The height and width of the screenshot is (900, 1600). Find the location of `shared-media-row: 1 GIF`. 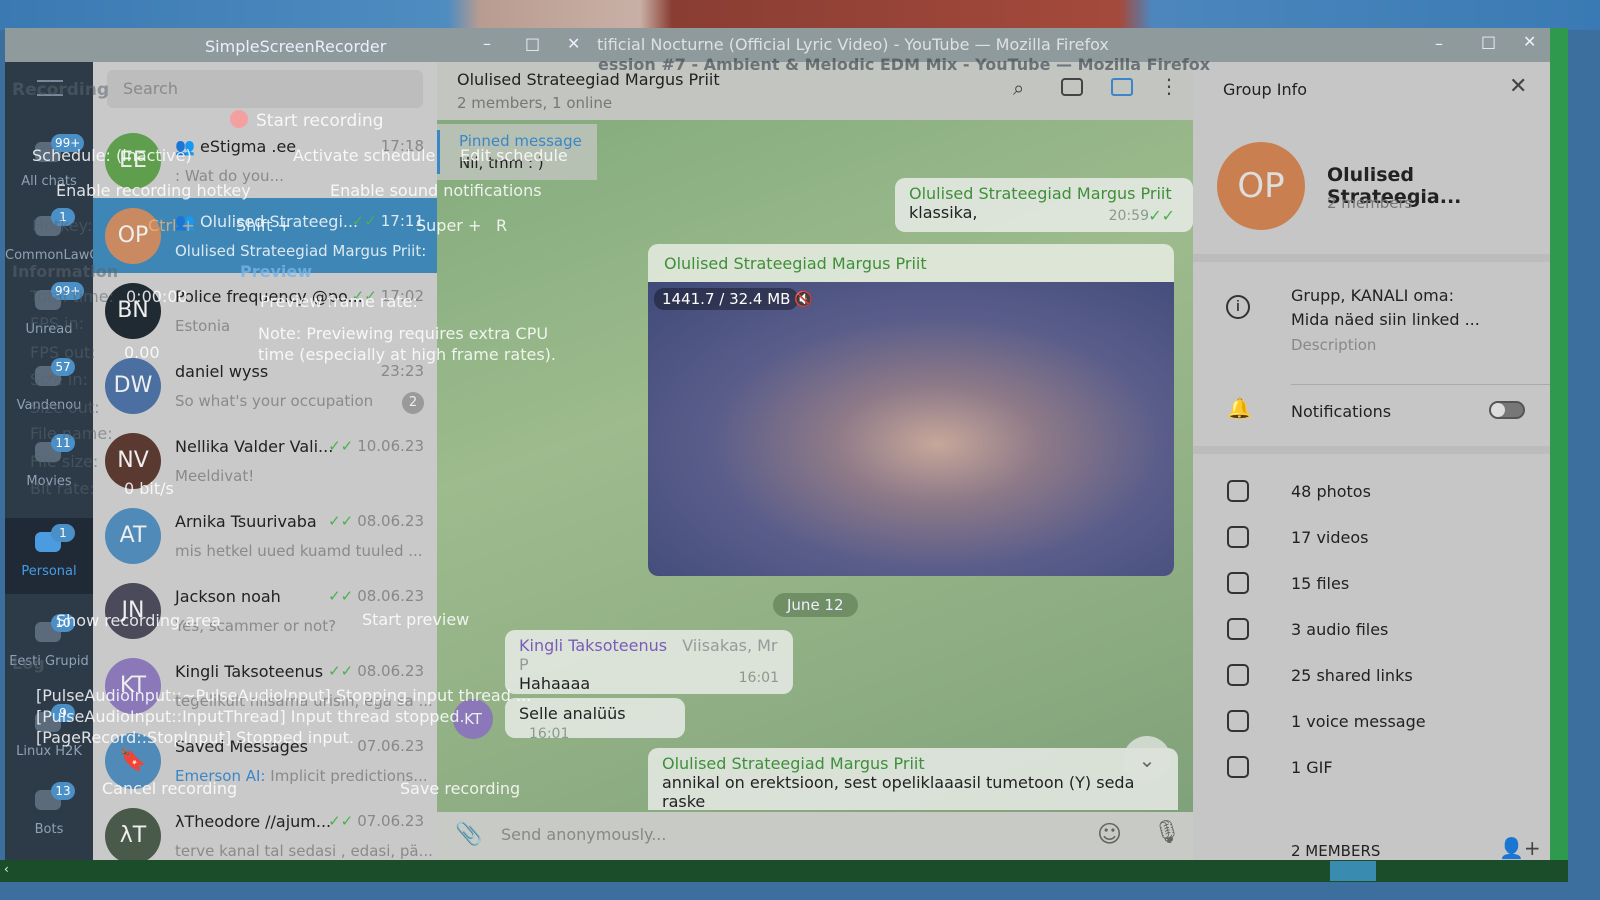

shared-media-row: 1 GIF is located at coordinates (1371, 769).